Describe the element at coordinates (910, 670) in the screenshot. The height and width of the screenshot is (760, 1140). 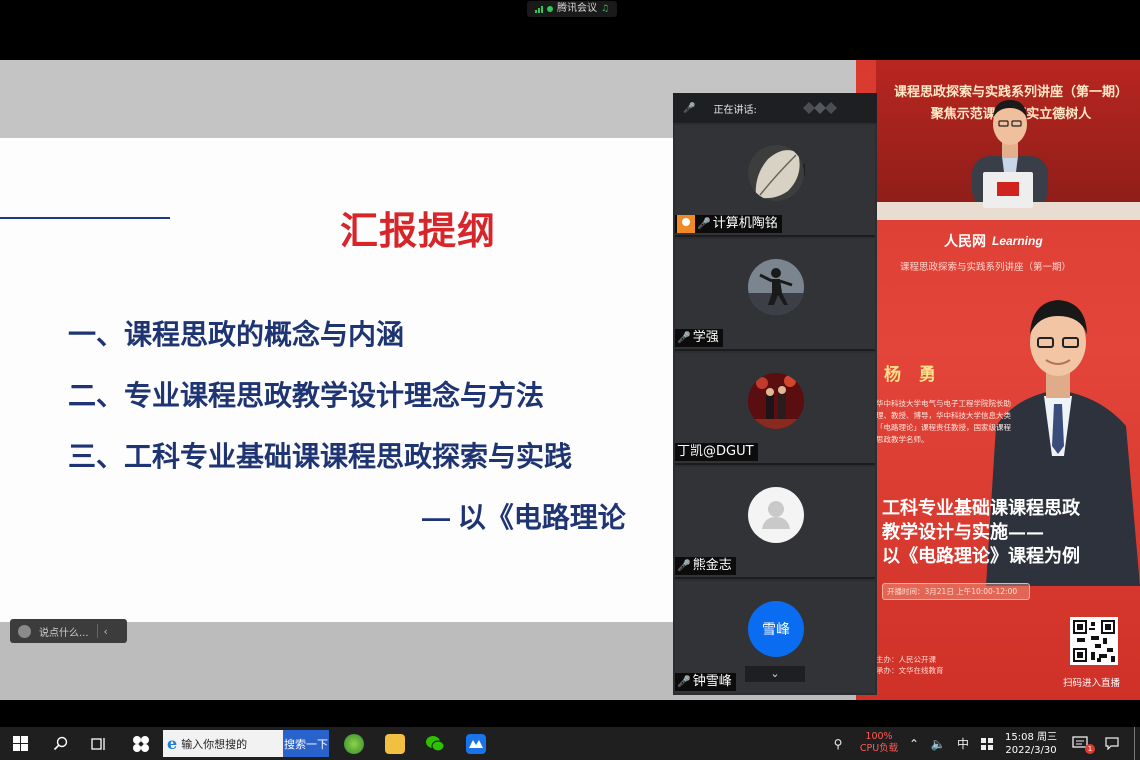
I see `organizer-line-2: 承办：文华在线教育` at that location.